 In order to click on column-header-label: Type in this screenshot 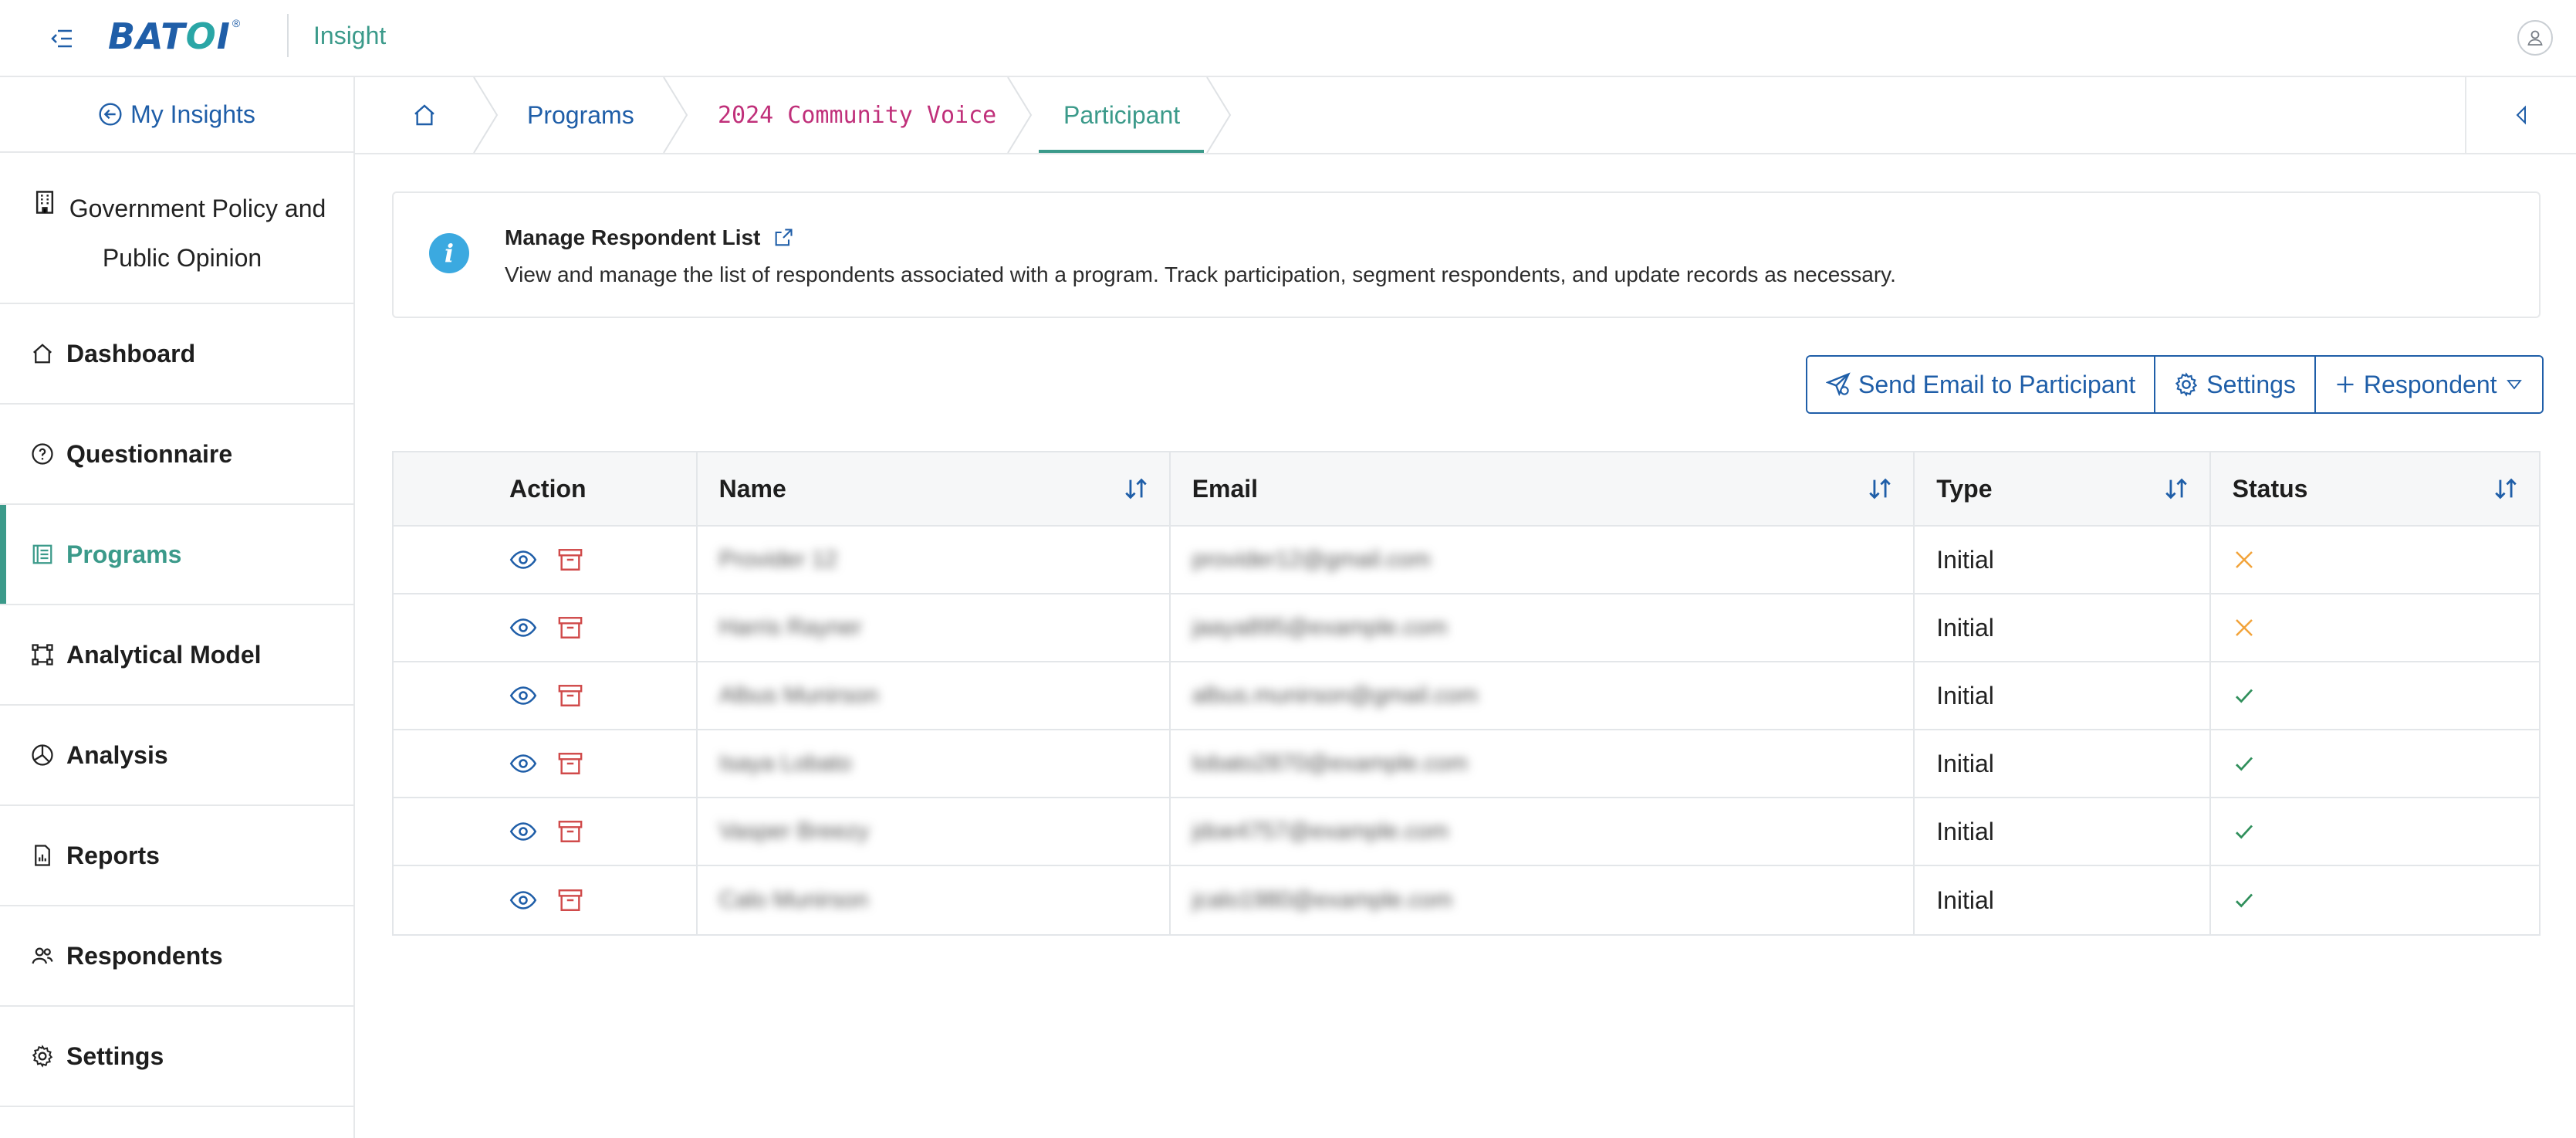, I will do `click(1964, 489)`.